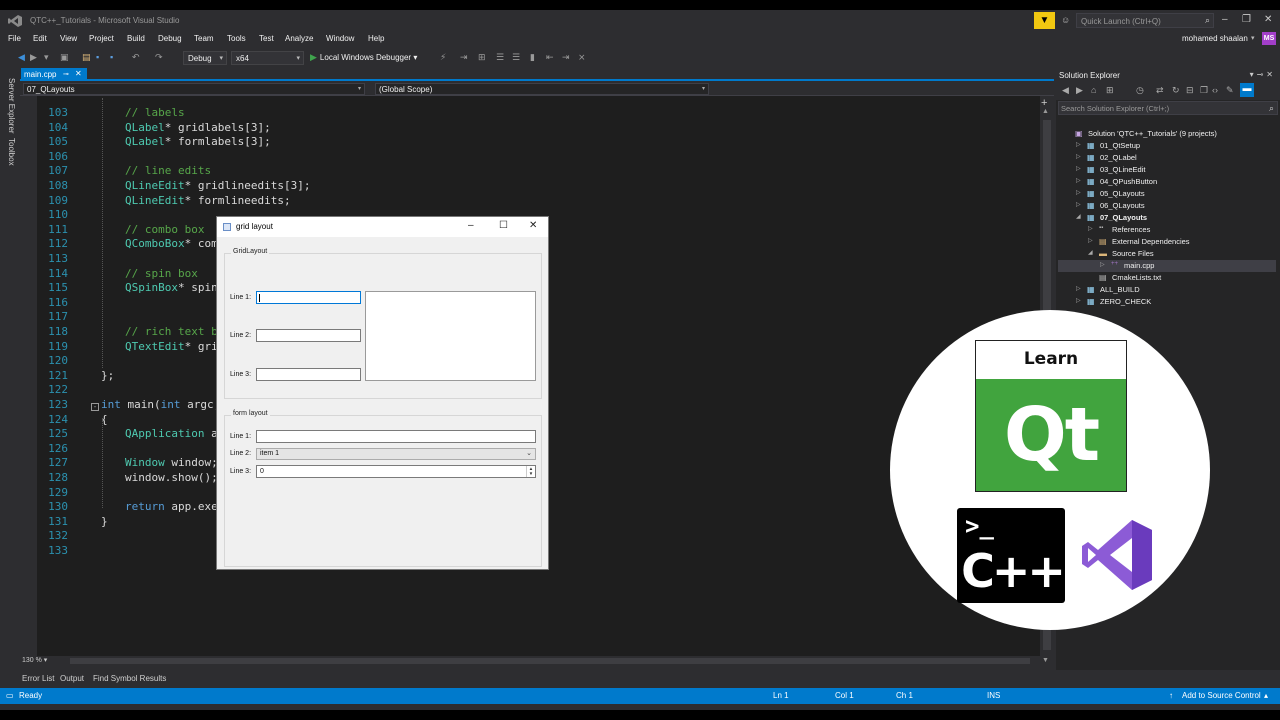  Describe the element at coordinates (136, 57) in the screenshot. I see `undo-icon: ↶` at that location.